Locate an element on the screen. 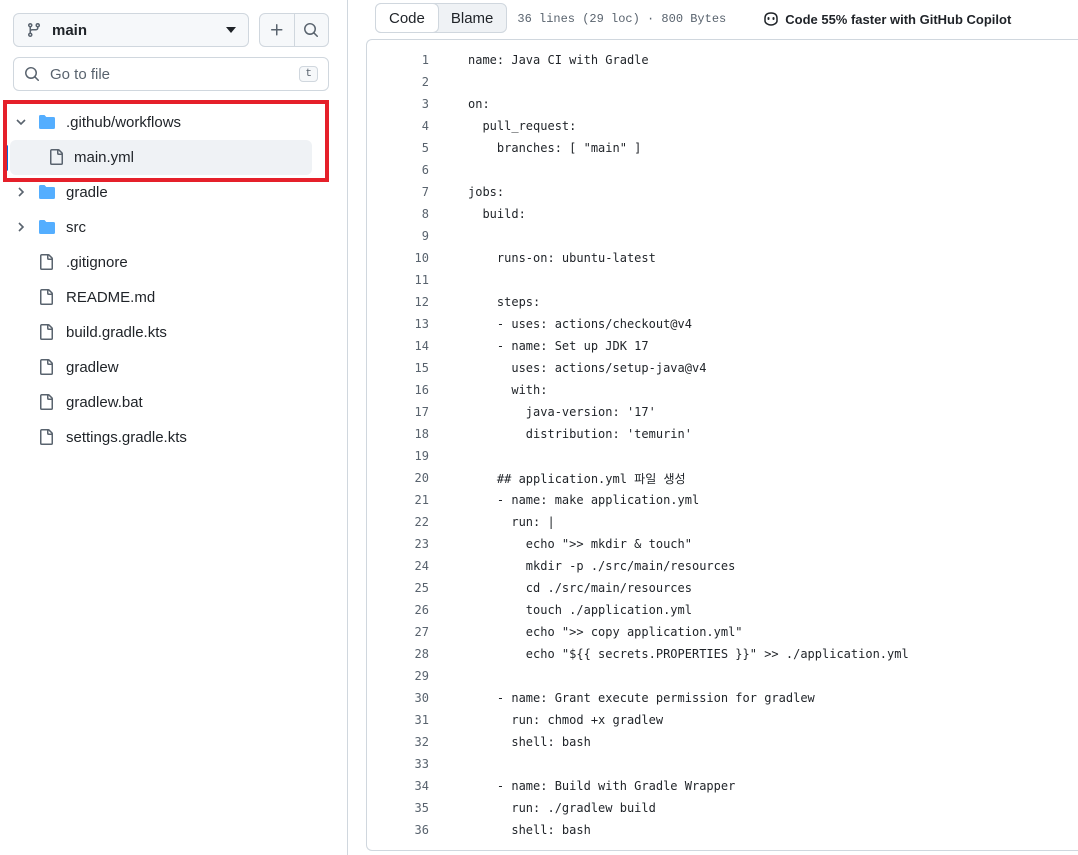 The width and height of the screenshot is (1078, 855). line-number: 21 is located at coordinates (398, 500).